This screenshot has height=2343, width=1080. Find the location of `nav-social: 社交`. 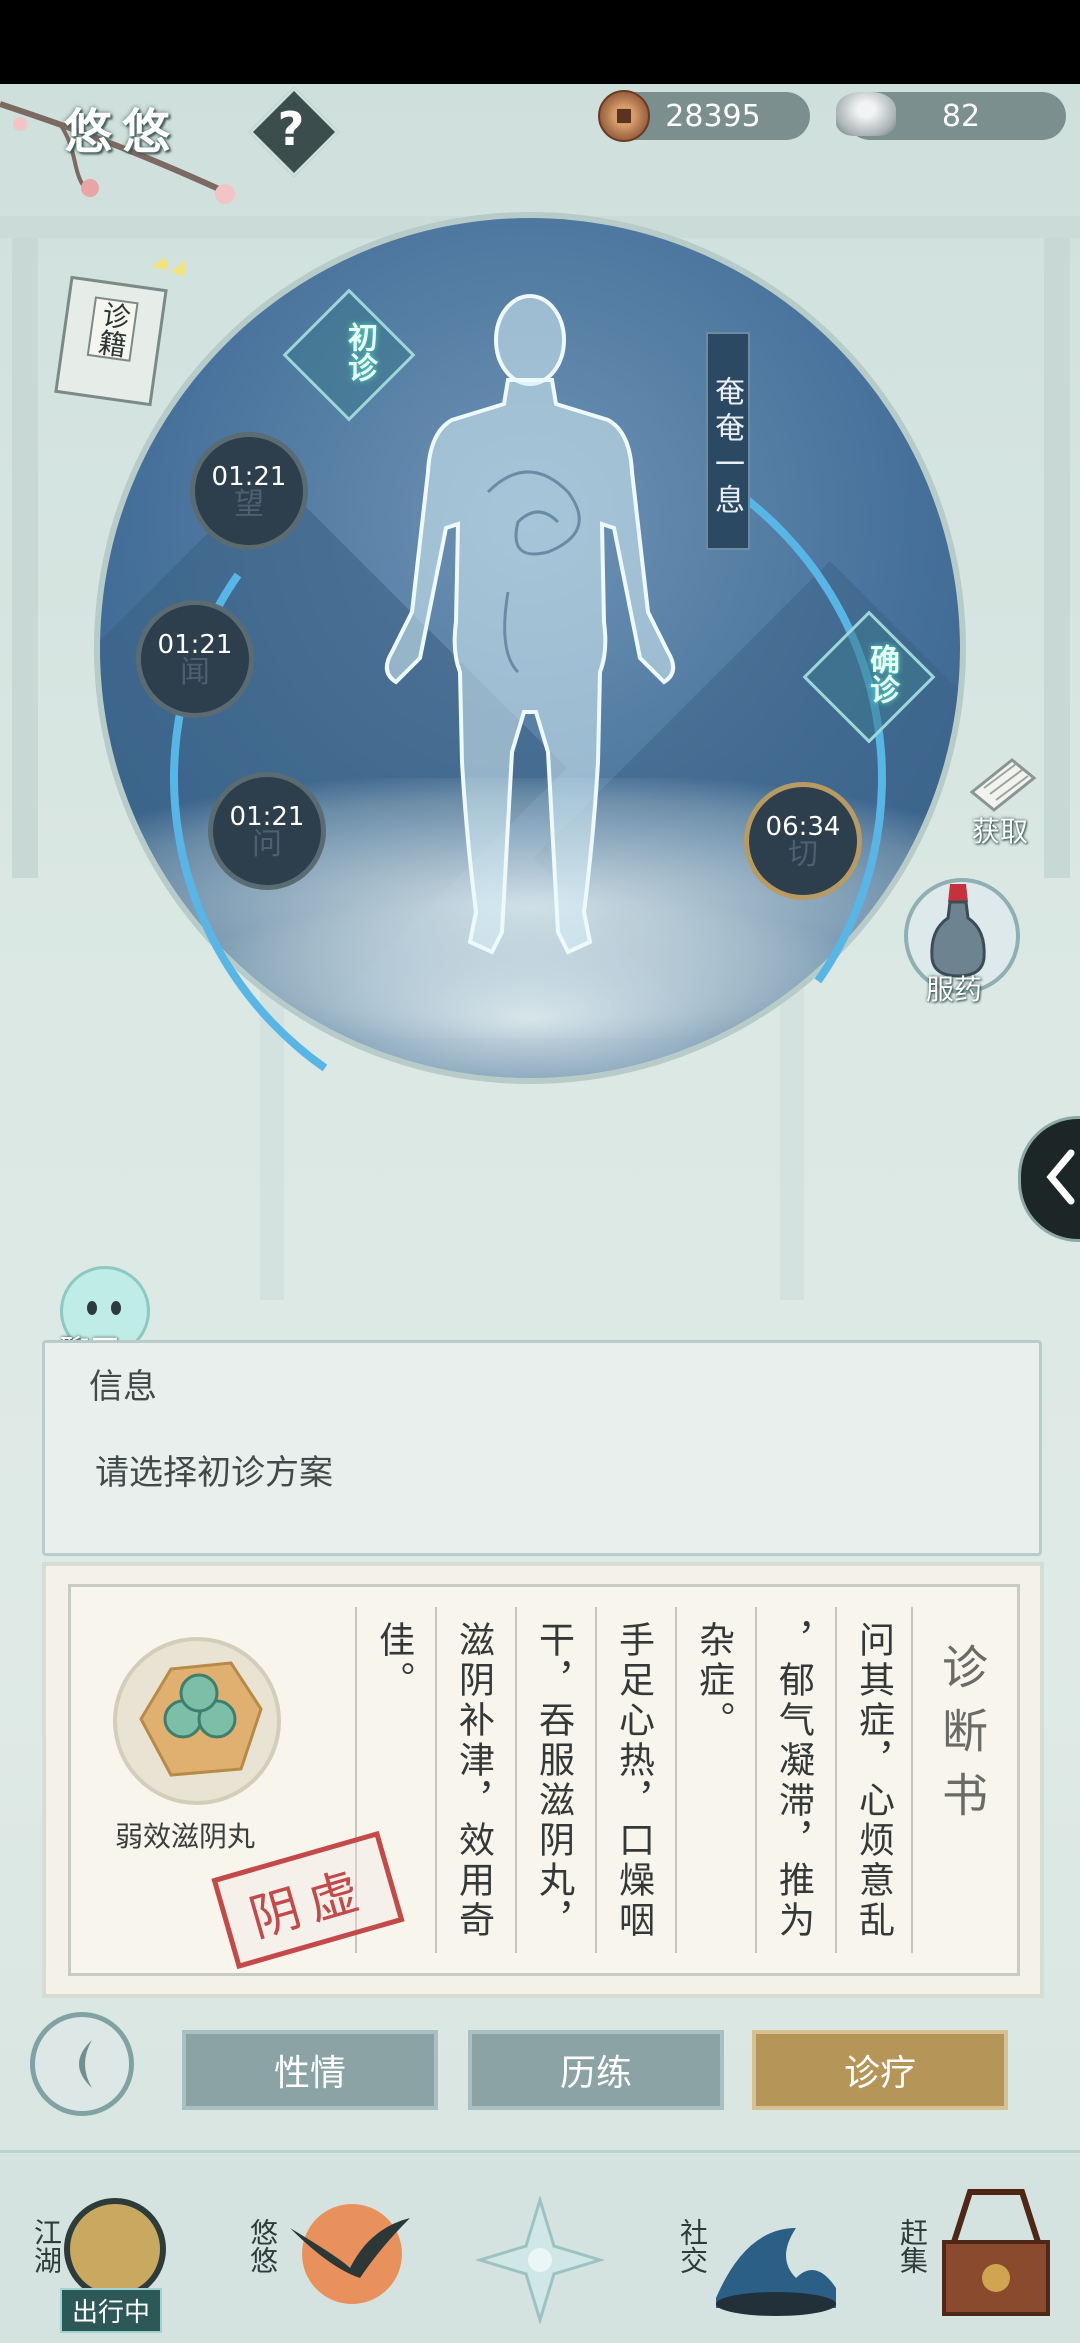

nav-social: 社交 is located at coordinates (756, 2253).